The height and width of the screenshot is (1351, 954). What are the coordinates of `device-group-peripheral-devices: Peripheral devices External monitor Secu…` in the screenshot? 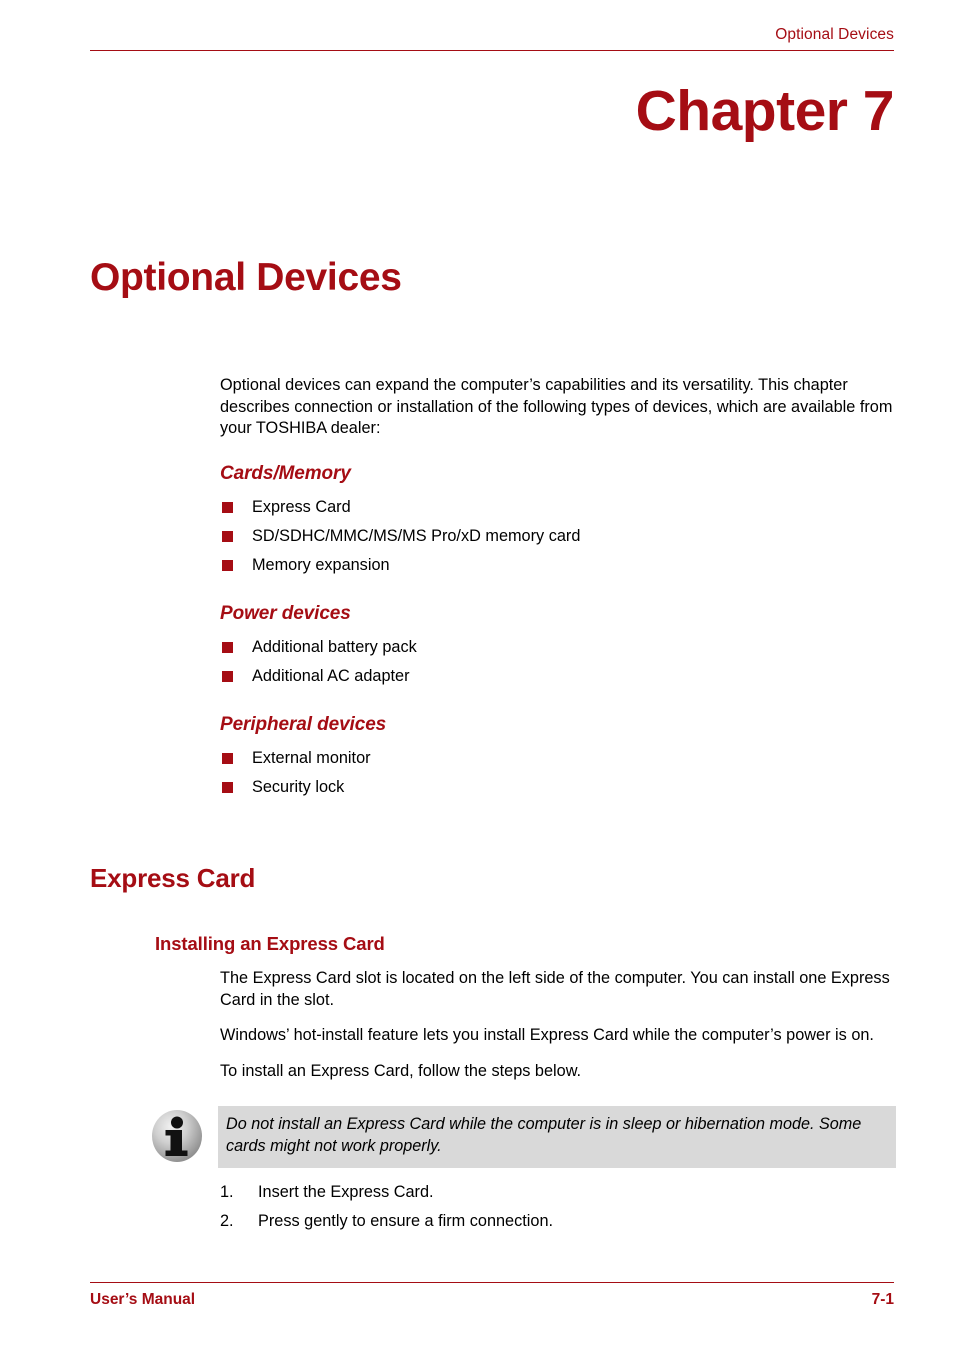 It's located at (558, 757).